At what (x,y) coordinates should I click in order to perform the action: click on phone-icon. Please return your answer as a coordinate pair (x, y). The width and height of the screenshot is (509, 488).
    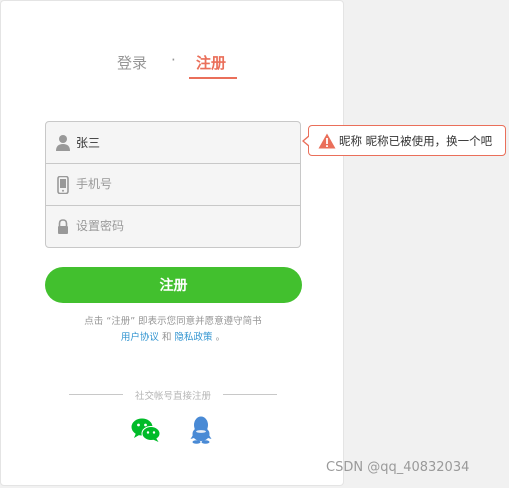
    Looking at the image, I should click on (63, 185).